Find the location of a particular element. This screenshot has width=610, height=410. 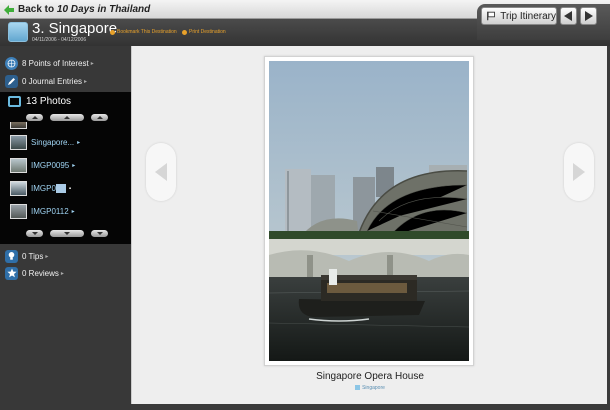

back-trip-name: 10 Days in Thailand is located at coordinates (103, 9).